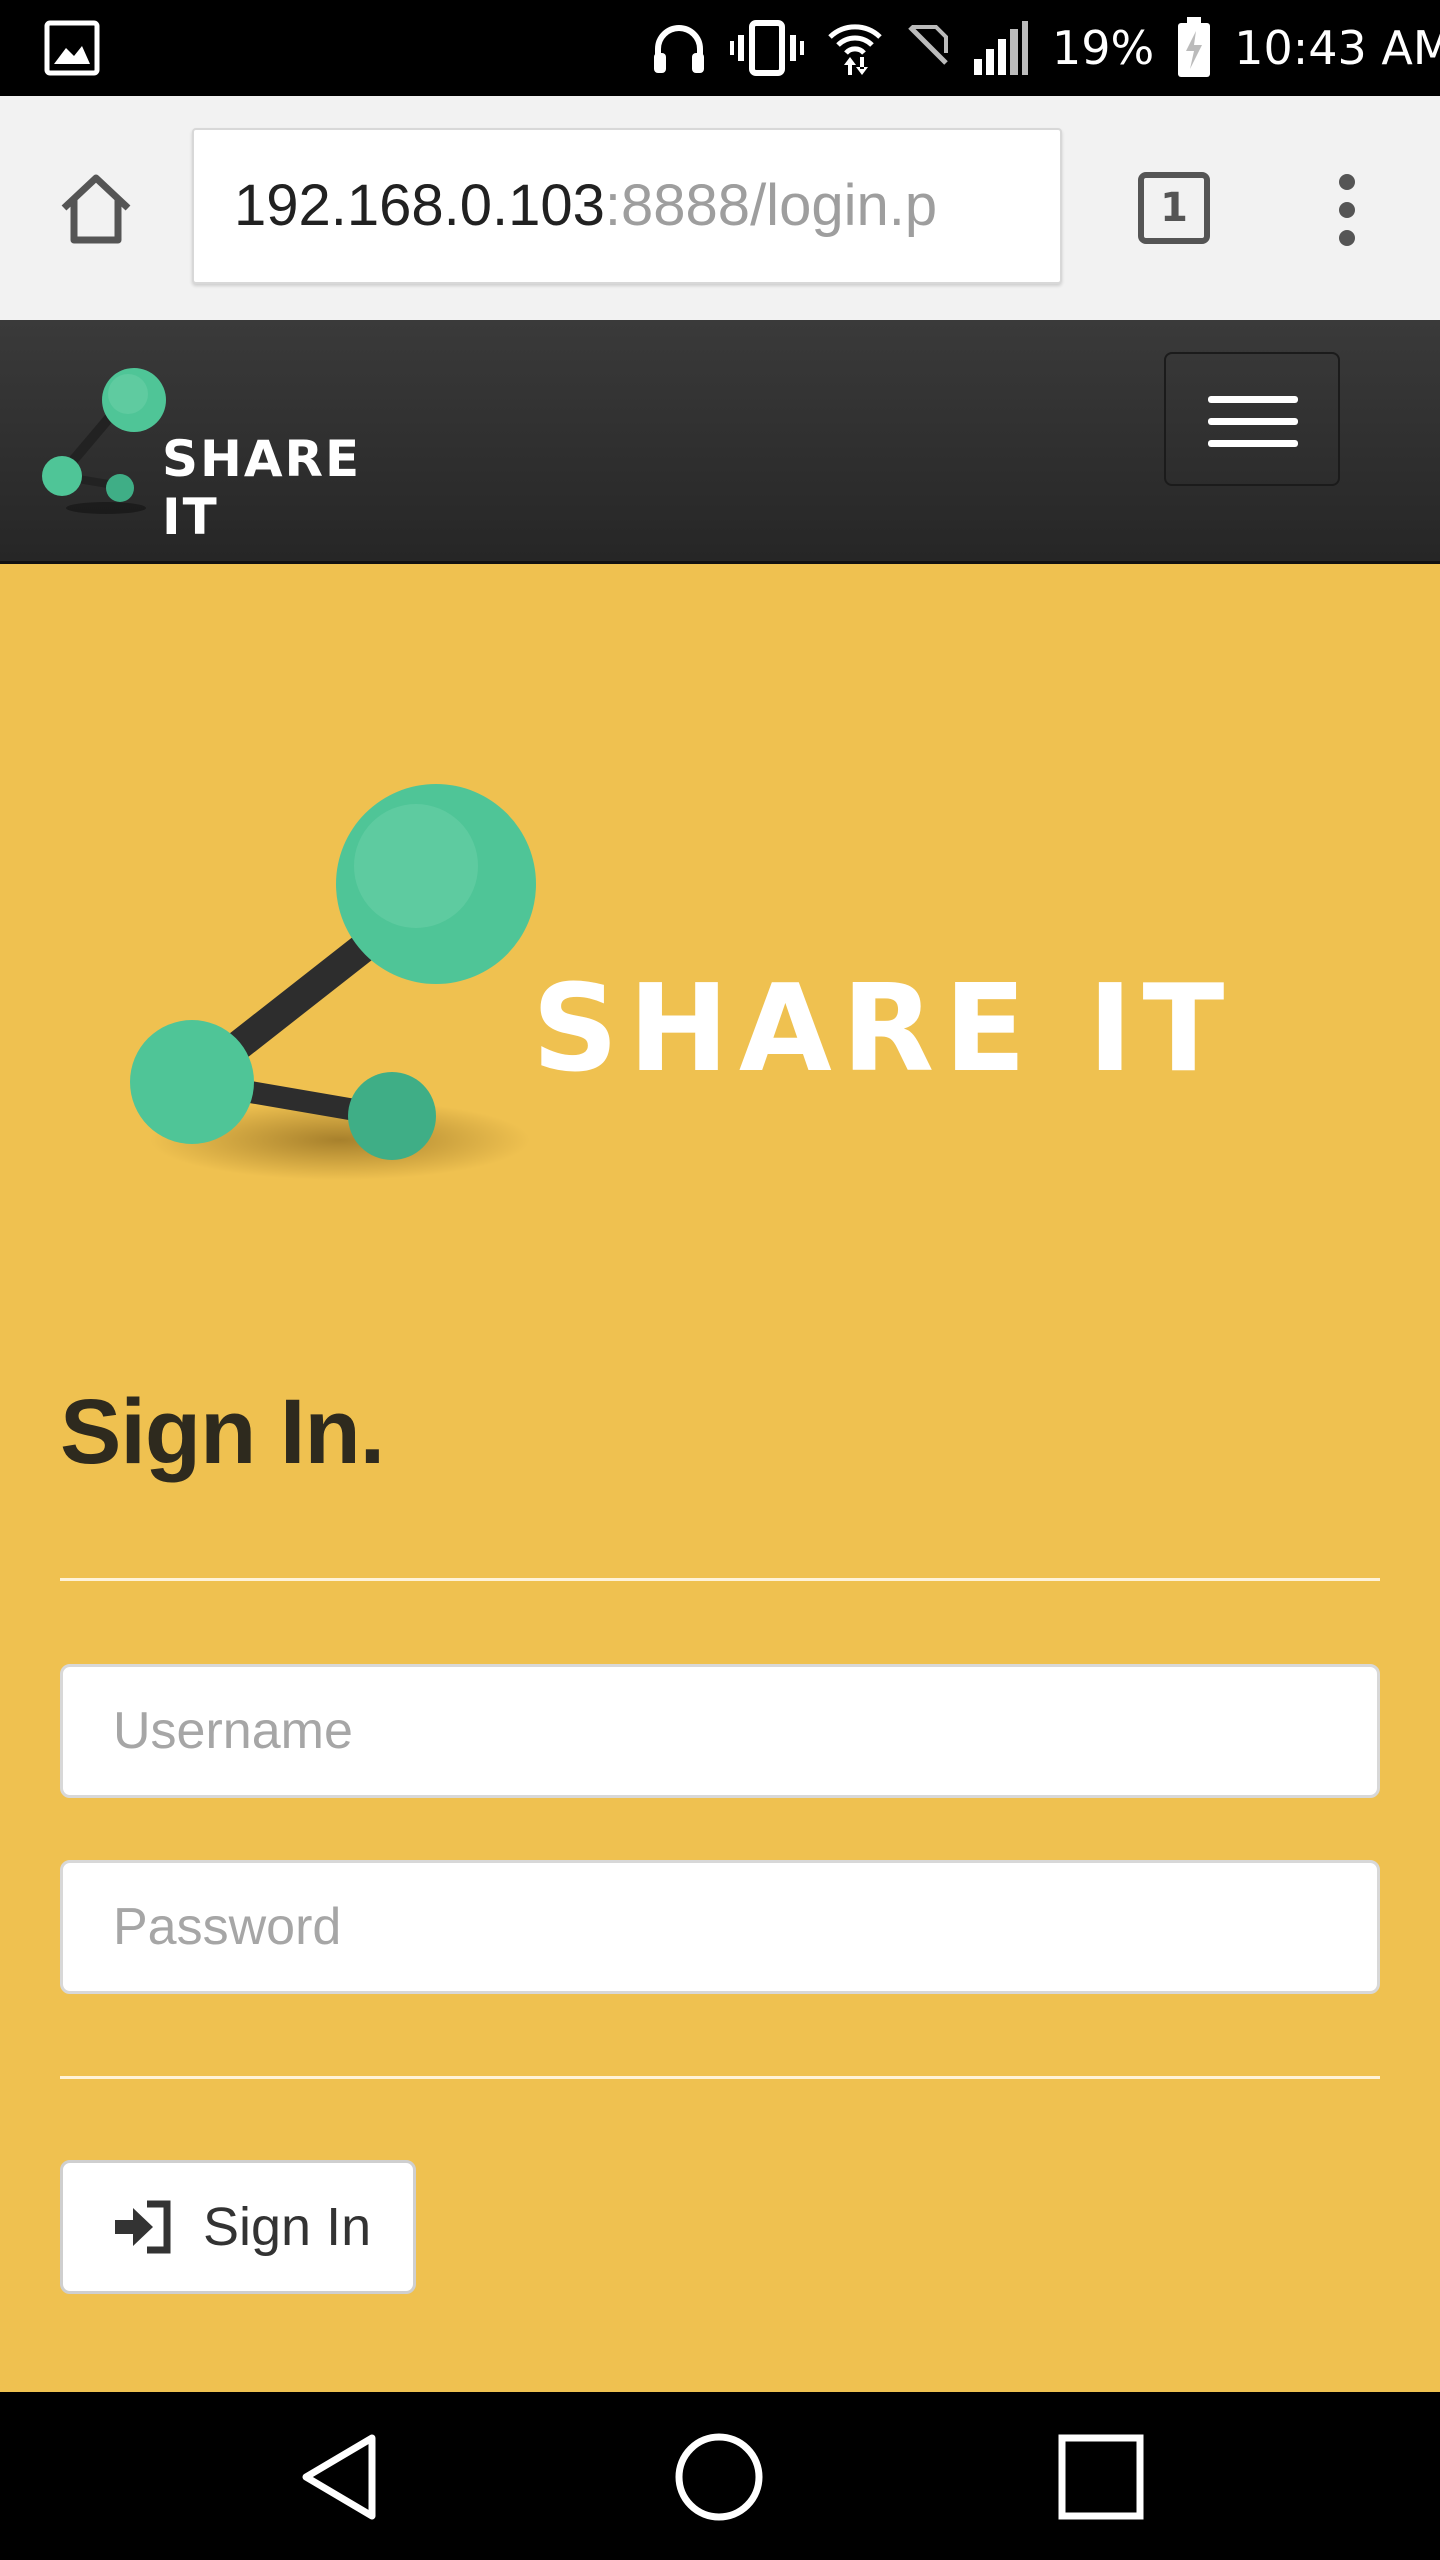 This screenshot has width=1440, height=2560. What do you see at coordinates (1174, 208) in the screenshot?
I see `tabs-icon: 1` at bounding box center [1174, 208].